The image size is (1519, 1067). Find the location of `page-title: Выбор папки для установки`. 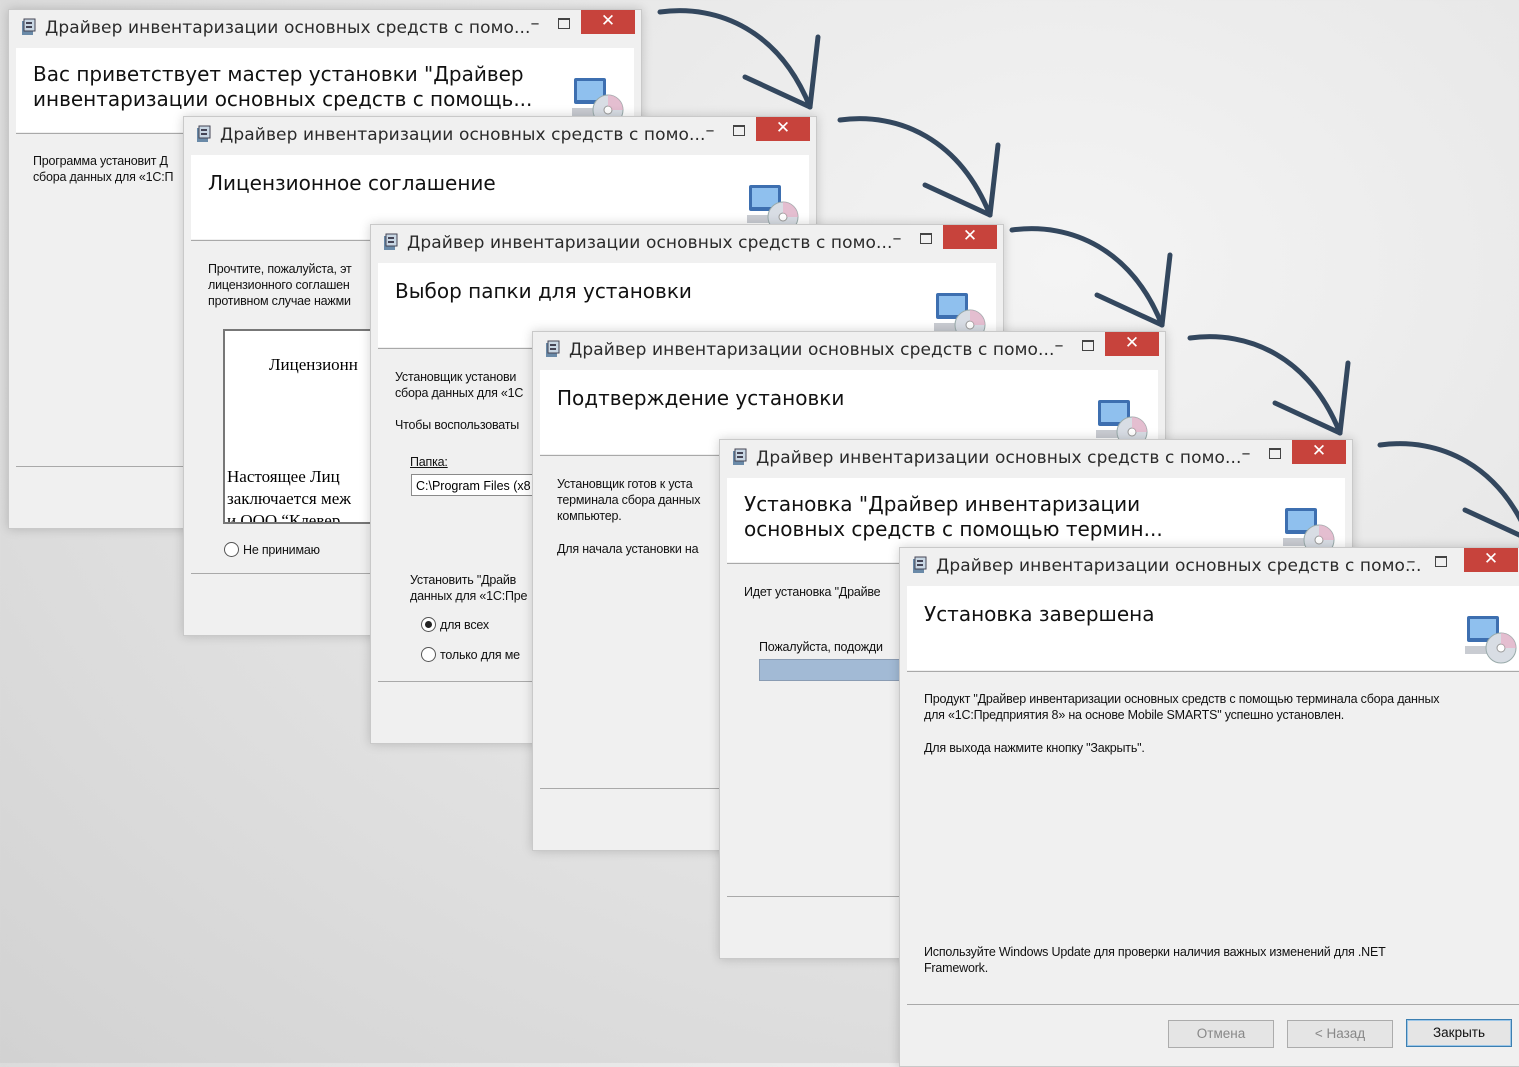

page-title: Выбор папки для установки is located at coordinates (543, 291).